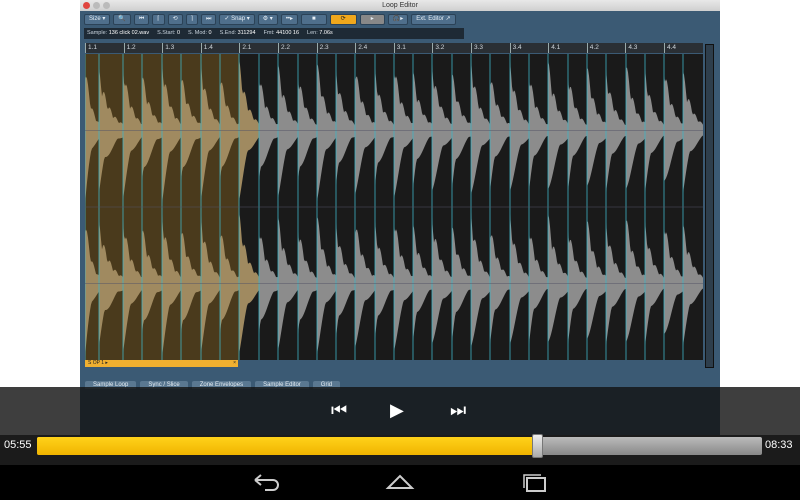 This screenshot has width=800, height=500. What do you see at coordinates (228, 33) in the screenshot?
I see `send-label: S.End:` at bounding box center [228, 33].